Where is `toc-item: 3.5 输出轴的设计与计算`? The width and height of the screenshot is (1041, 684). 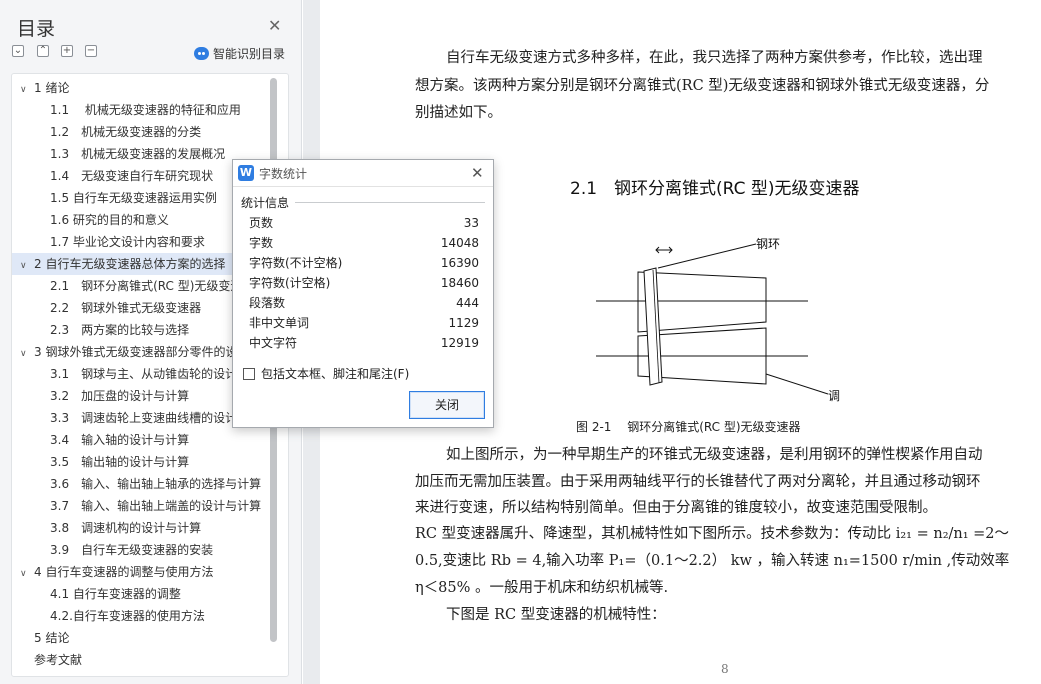
toc-item: 3.5 输出轴的设计与计算 is located at coordinates (141, 462).